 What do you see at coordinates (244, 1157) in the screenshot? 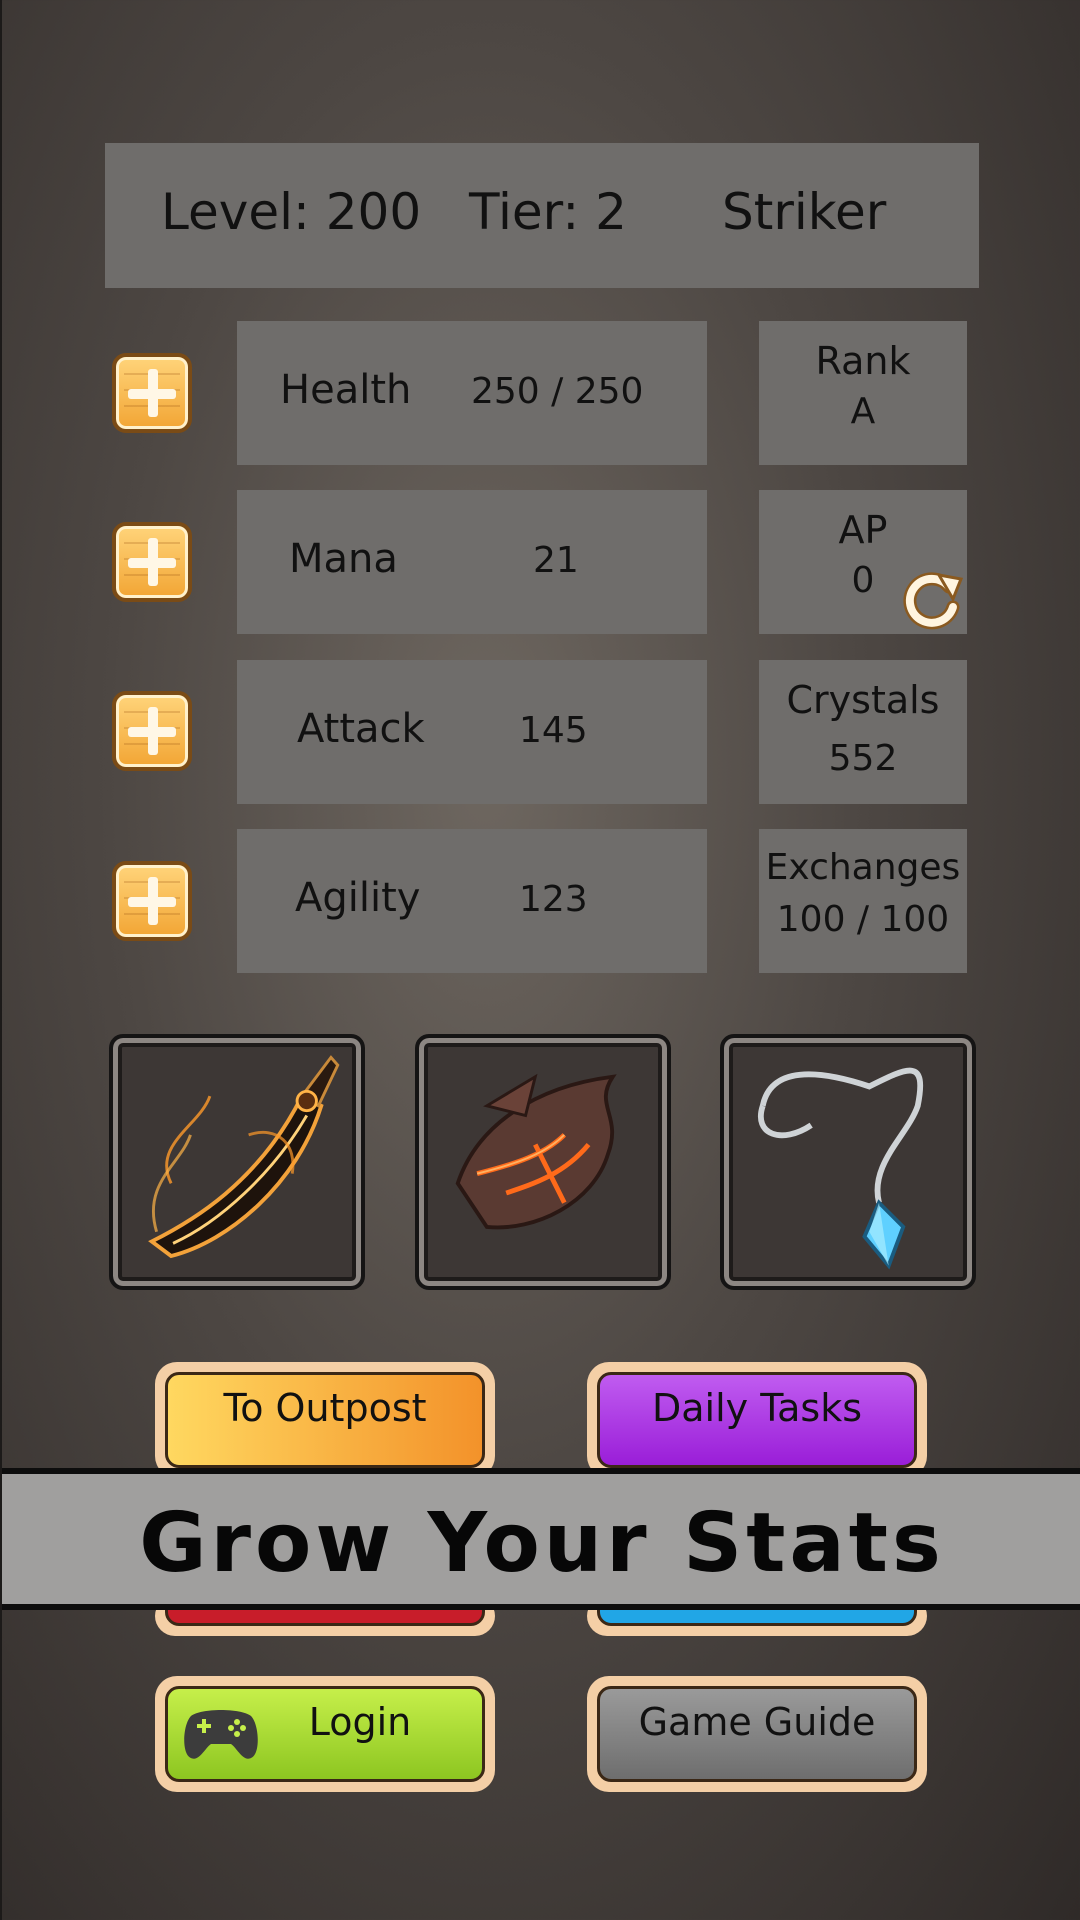
I see `flaming-sword-icon` at bounding box center [244, 1157].